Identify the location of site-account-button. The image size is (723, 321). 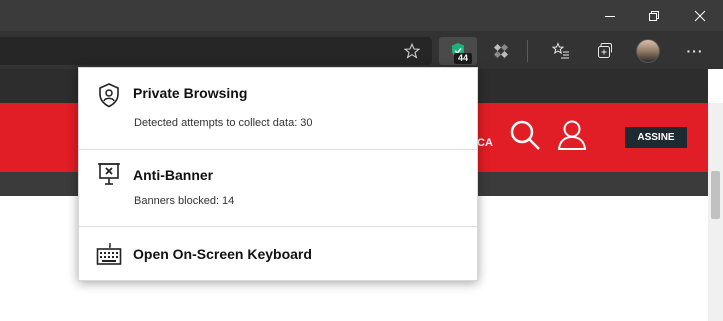
(572, 137).